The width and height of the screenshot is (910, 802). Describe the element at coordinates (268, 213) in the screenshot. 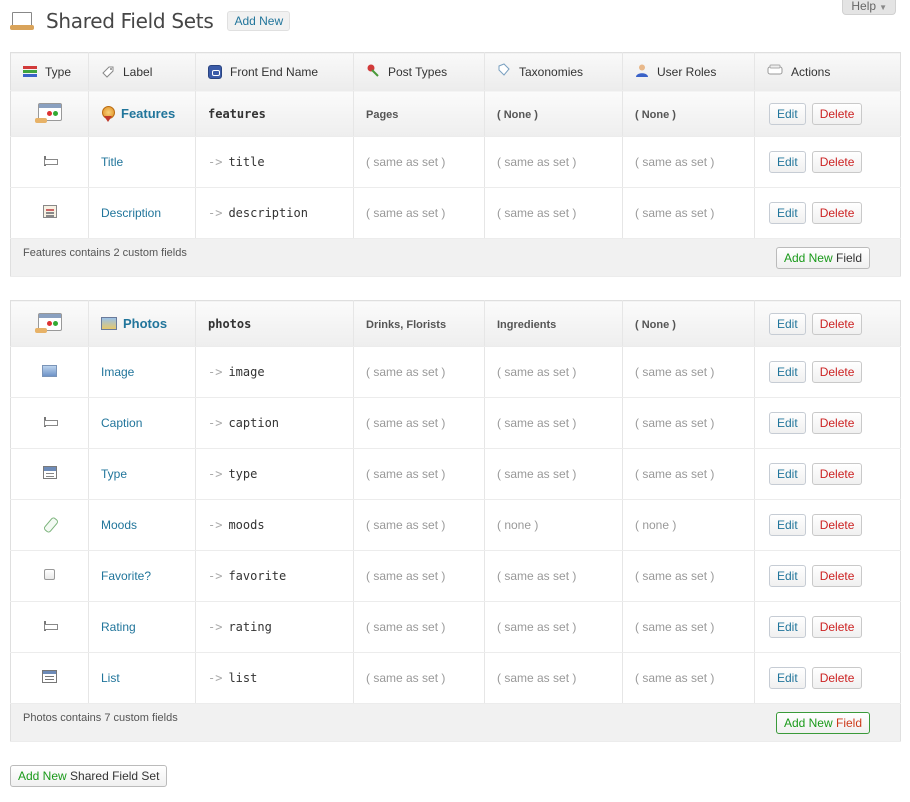

I see `field-front-end-name-value: description` at that location.